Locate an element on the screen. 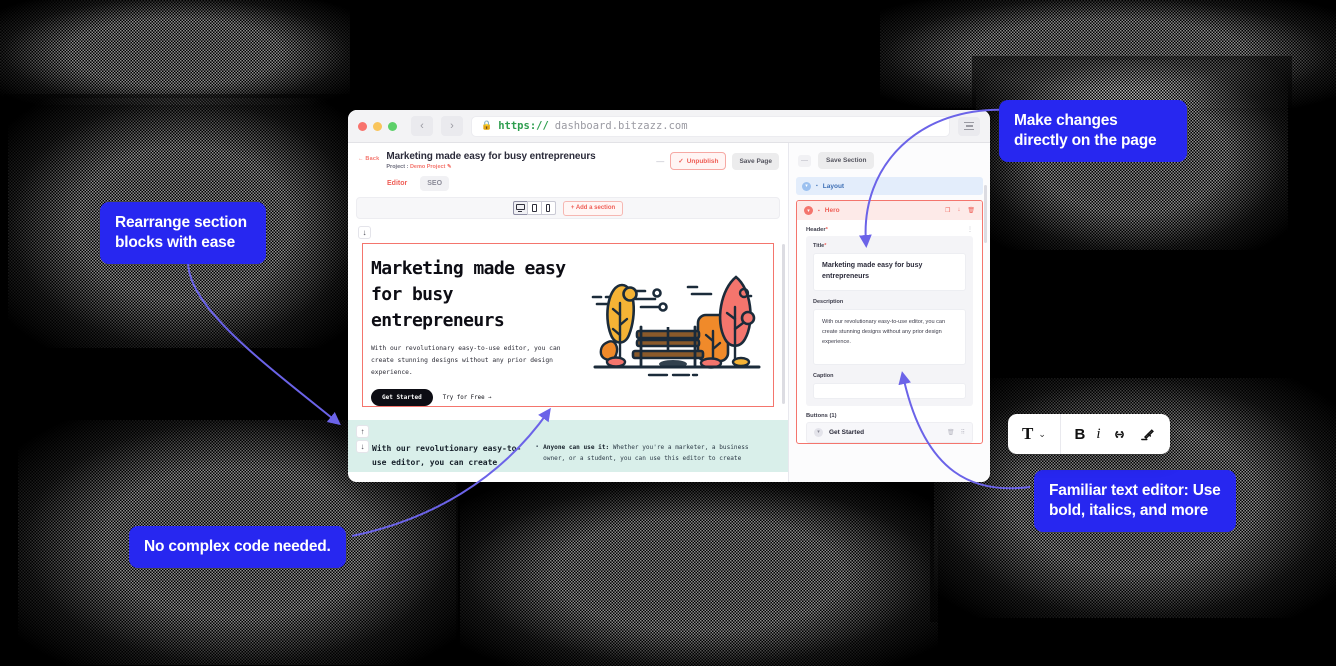  hero-actions: Get Started Try for Free → is located at coordinates (471, 398).